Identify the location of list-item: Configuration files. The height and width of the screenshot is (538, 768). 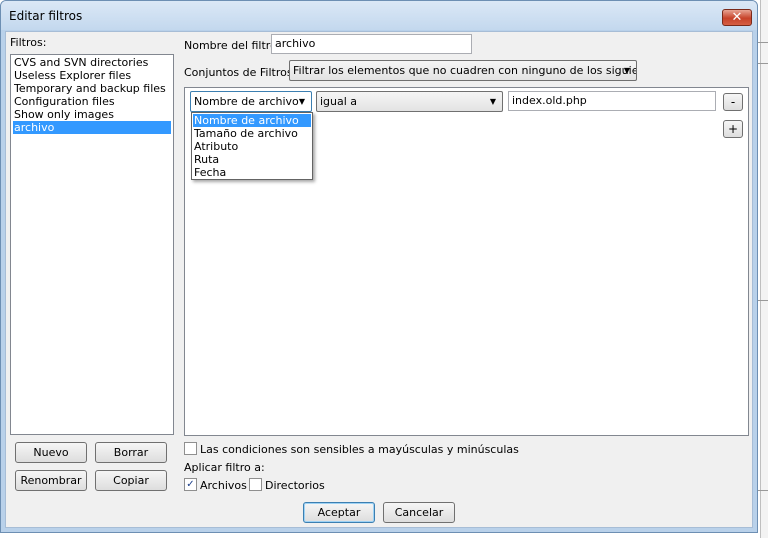
(92, 101).